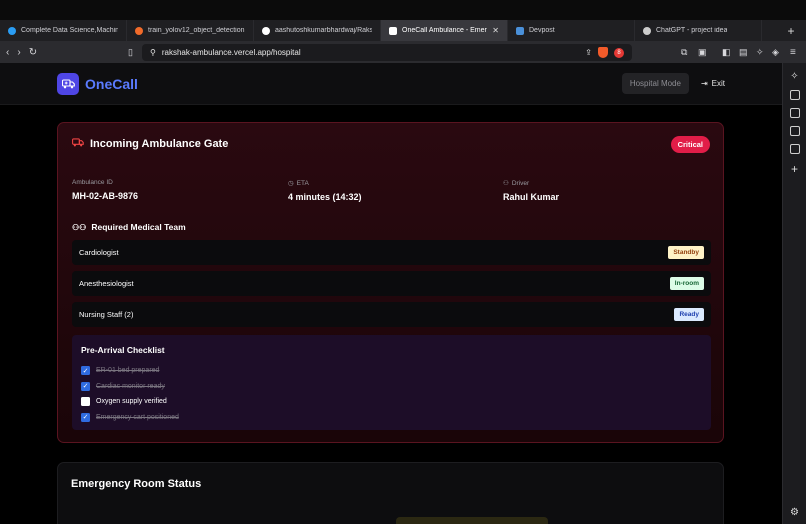 This screenshot has width=806, height=524. Describe the element at coordinates (99, 252) in the screenshot. I see `team-role: Cardiologist` at that location.